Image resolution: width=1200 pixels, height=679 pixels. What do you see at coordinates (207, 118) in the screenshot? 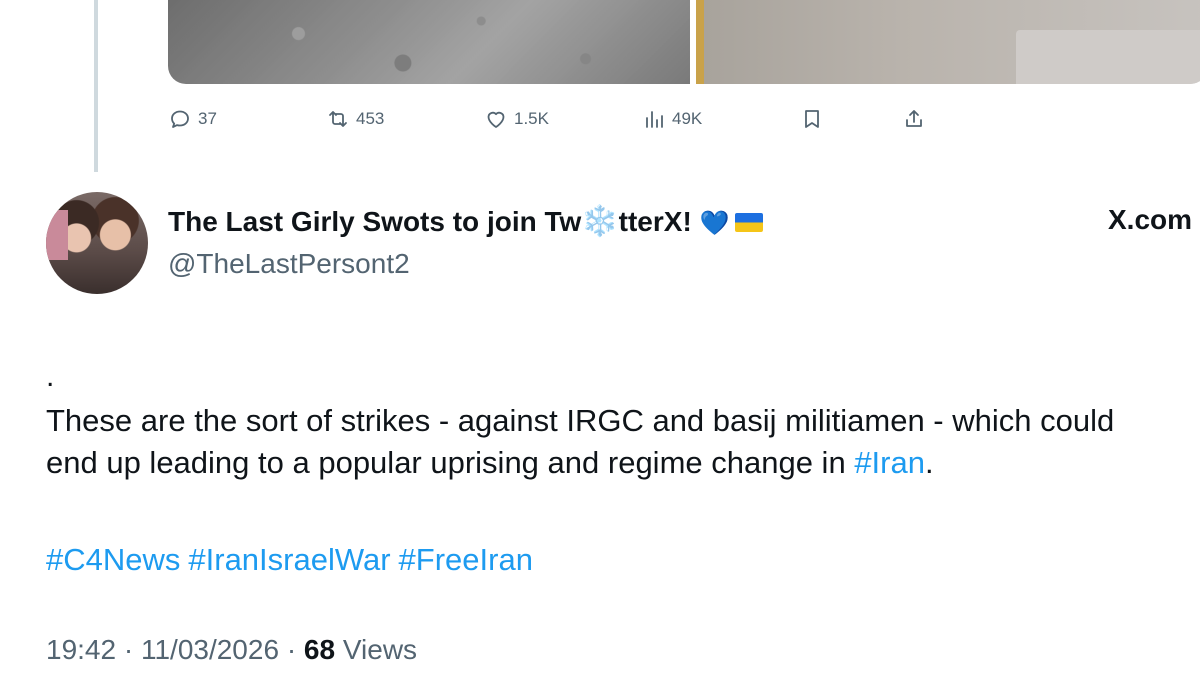
I see `reply-count: 37` at bounding box center [207, 118].